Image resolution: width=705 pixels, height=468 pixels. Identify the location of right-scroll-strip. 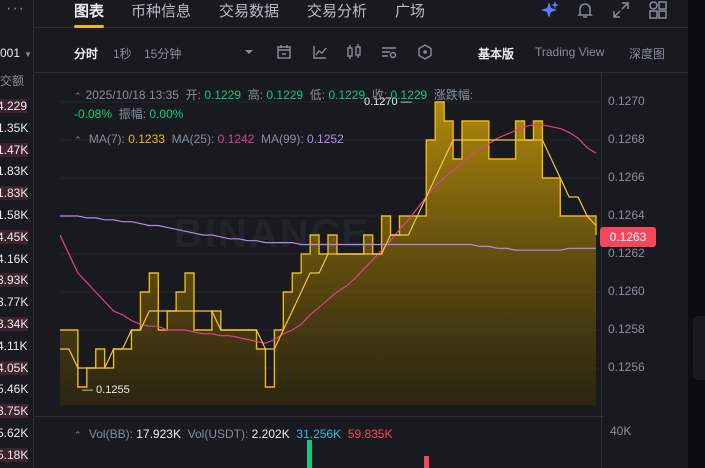
(696, 234).